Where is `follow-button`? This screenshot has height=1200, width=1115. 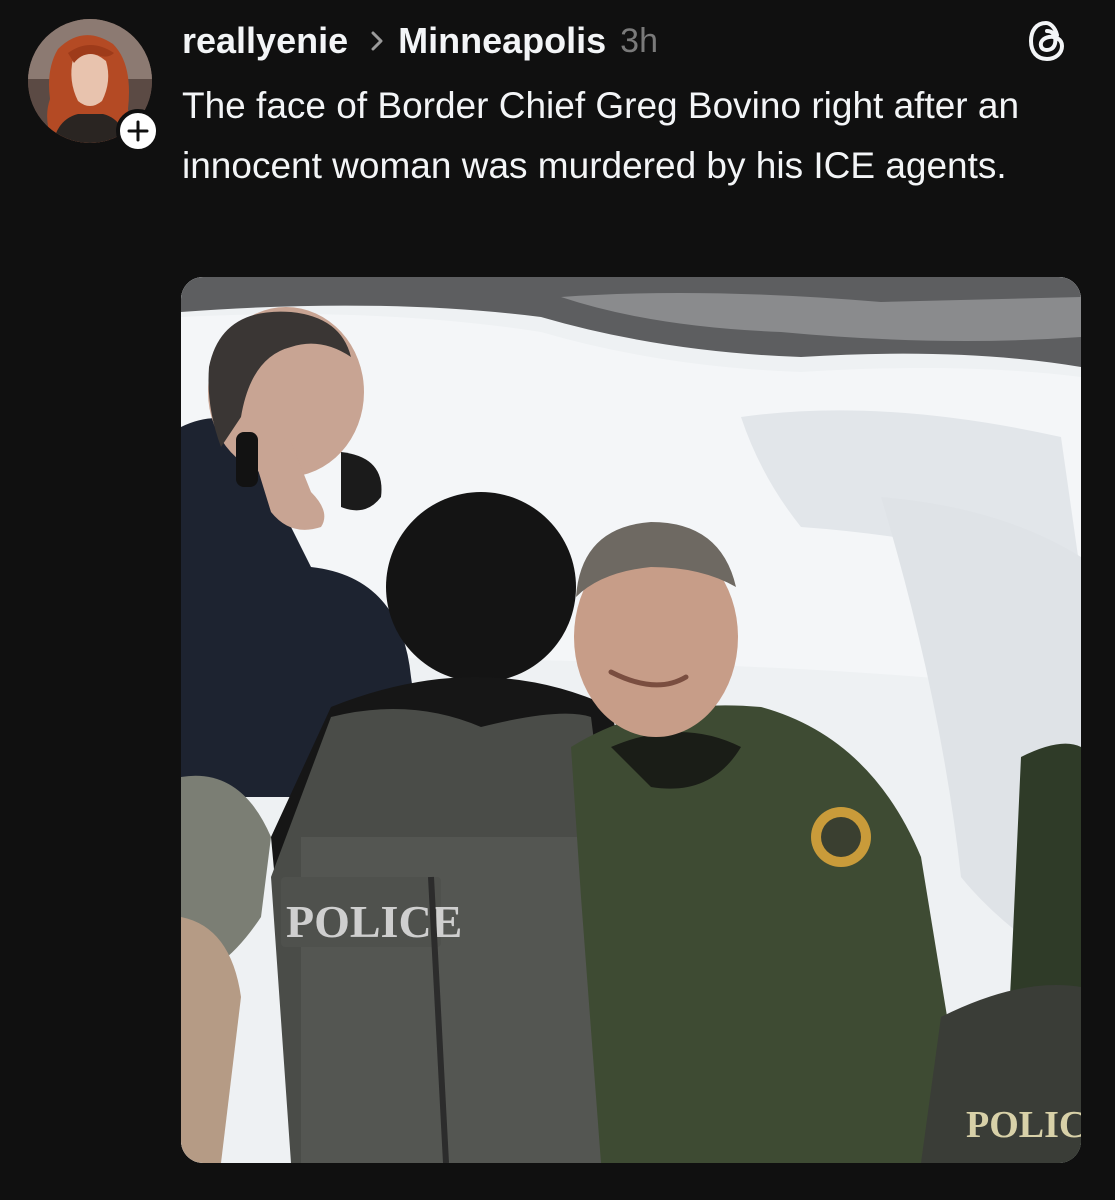 follow-button is located at coordinates (138, 131).